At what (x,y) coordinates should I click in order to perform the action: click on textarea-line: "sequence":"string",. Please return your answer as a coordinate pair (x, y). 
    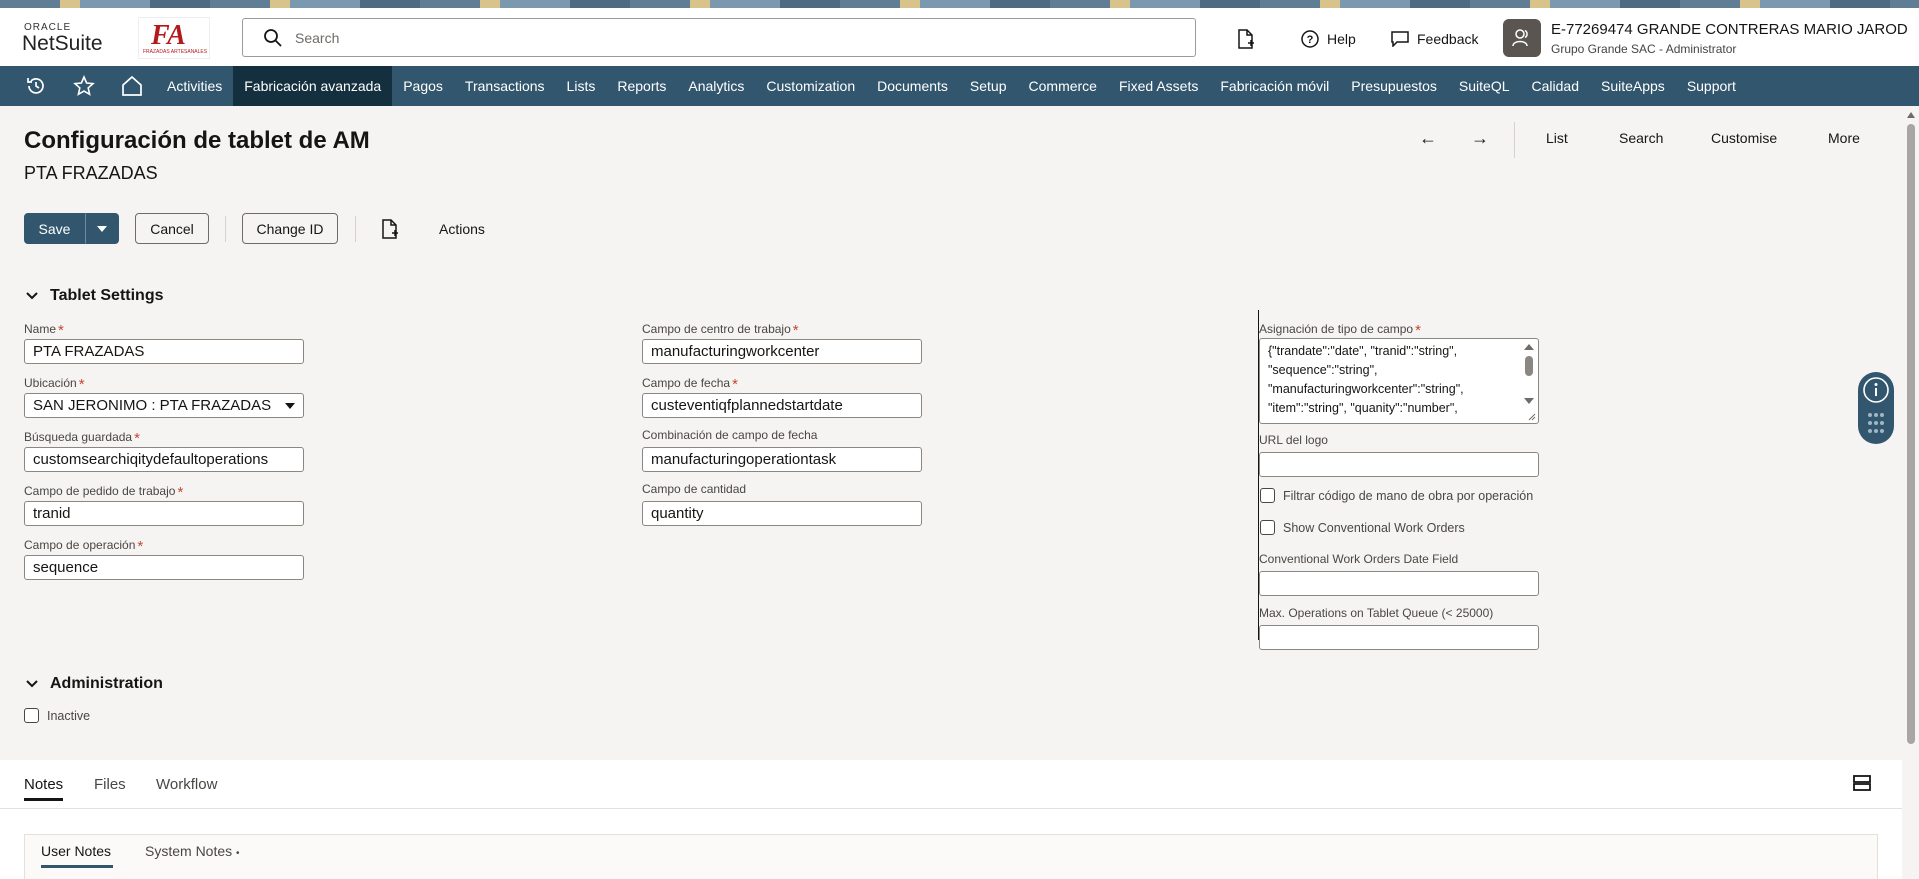
    Looking at the image, I should click on (1323, 370).